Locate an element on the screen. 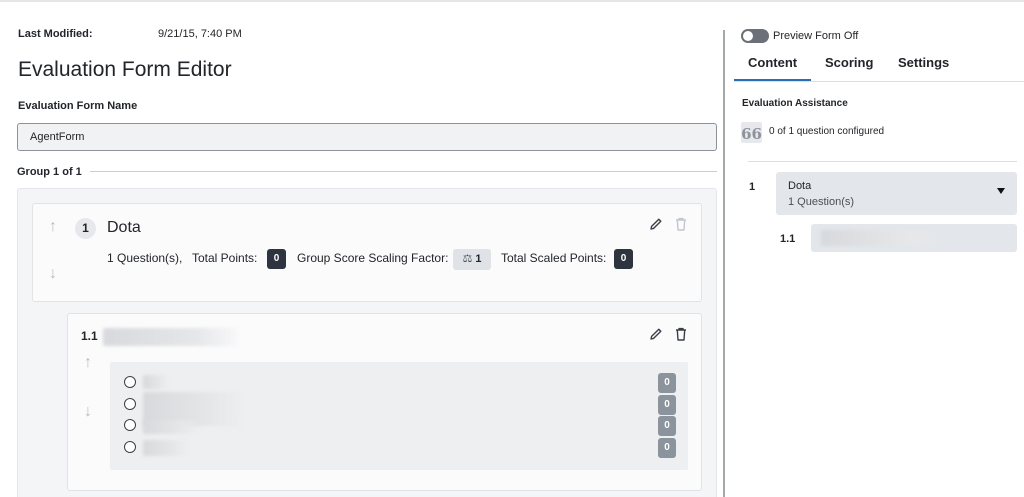 The width and height of the screenshot is (1024, 497). delete-group-trash-icon is located at coordinates (681, 226).